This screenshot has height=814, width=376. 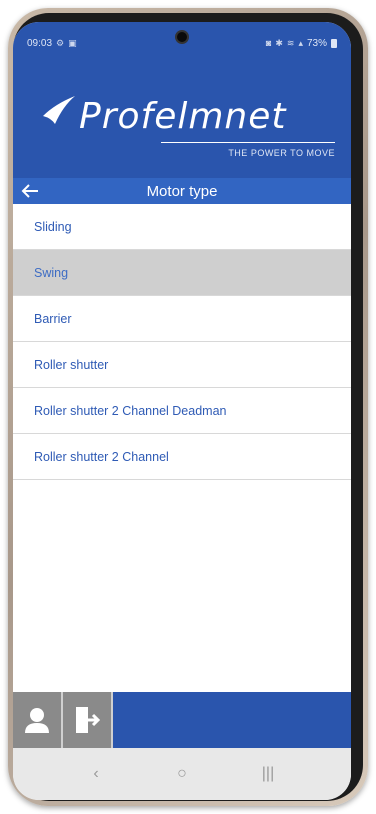 I want to click on motor-type-item-roller-shutter-2ch-deadman: Roller shutter 2 Channel Deadman, so click(x=182, y=411).